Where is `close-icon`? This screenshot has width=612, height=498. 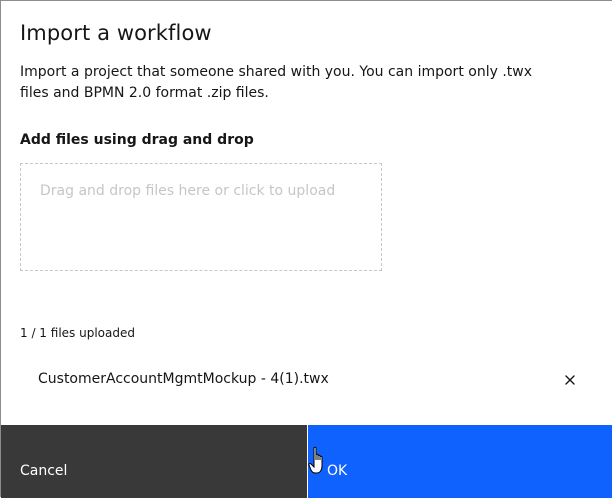
close-icon is located at coordinates (570, 380).